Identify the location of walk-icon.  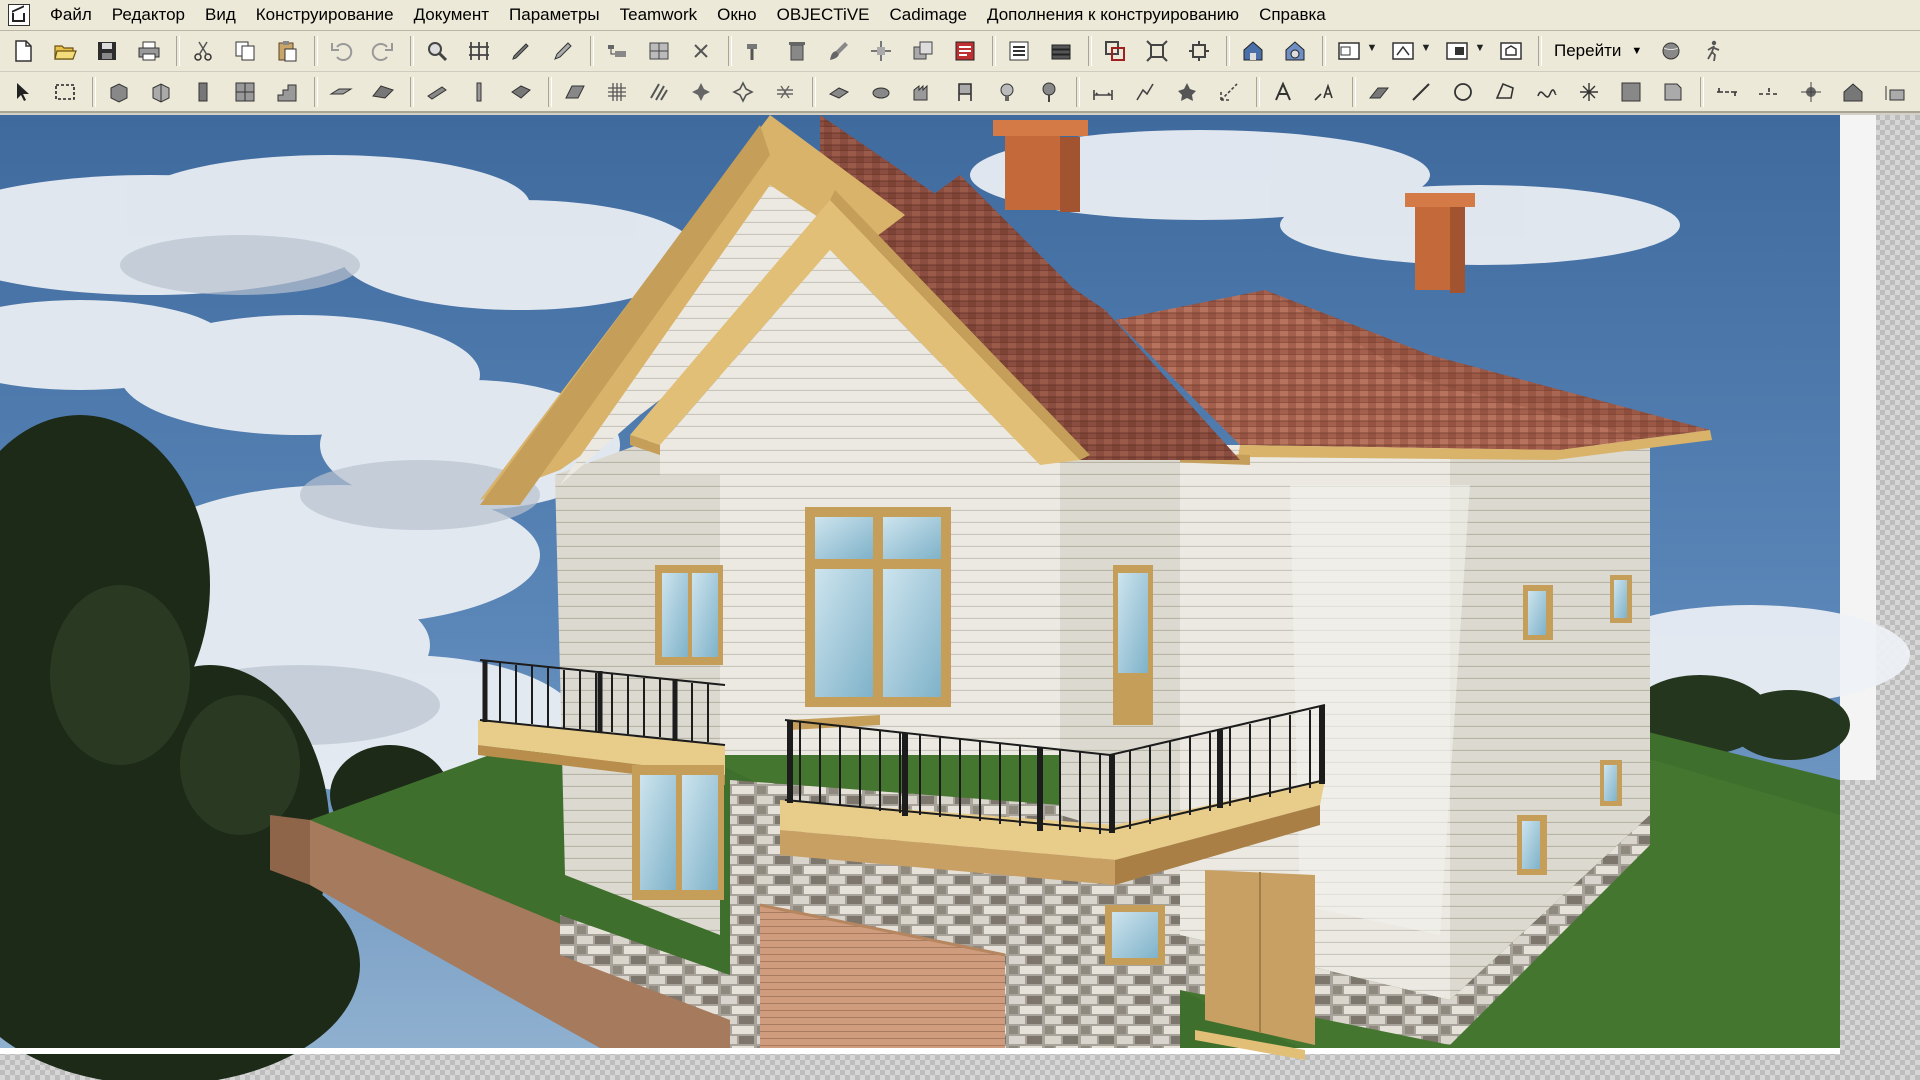
(1713, 51).